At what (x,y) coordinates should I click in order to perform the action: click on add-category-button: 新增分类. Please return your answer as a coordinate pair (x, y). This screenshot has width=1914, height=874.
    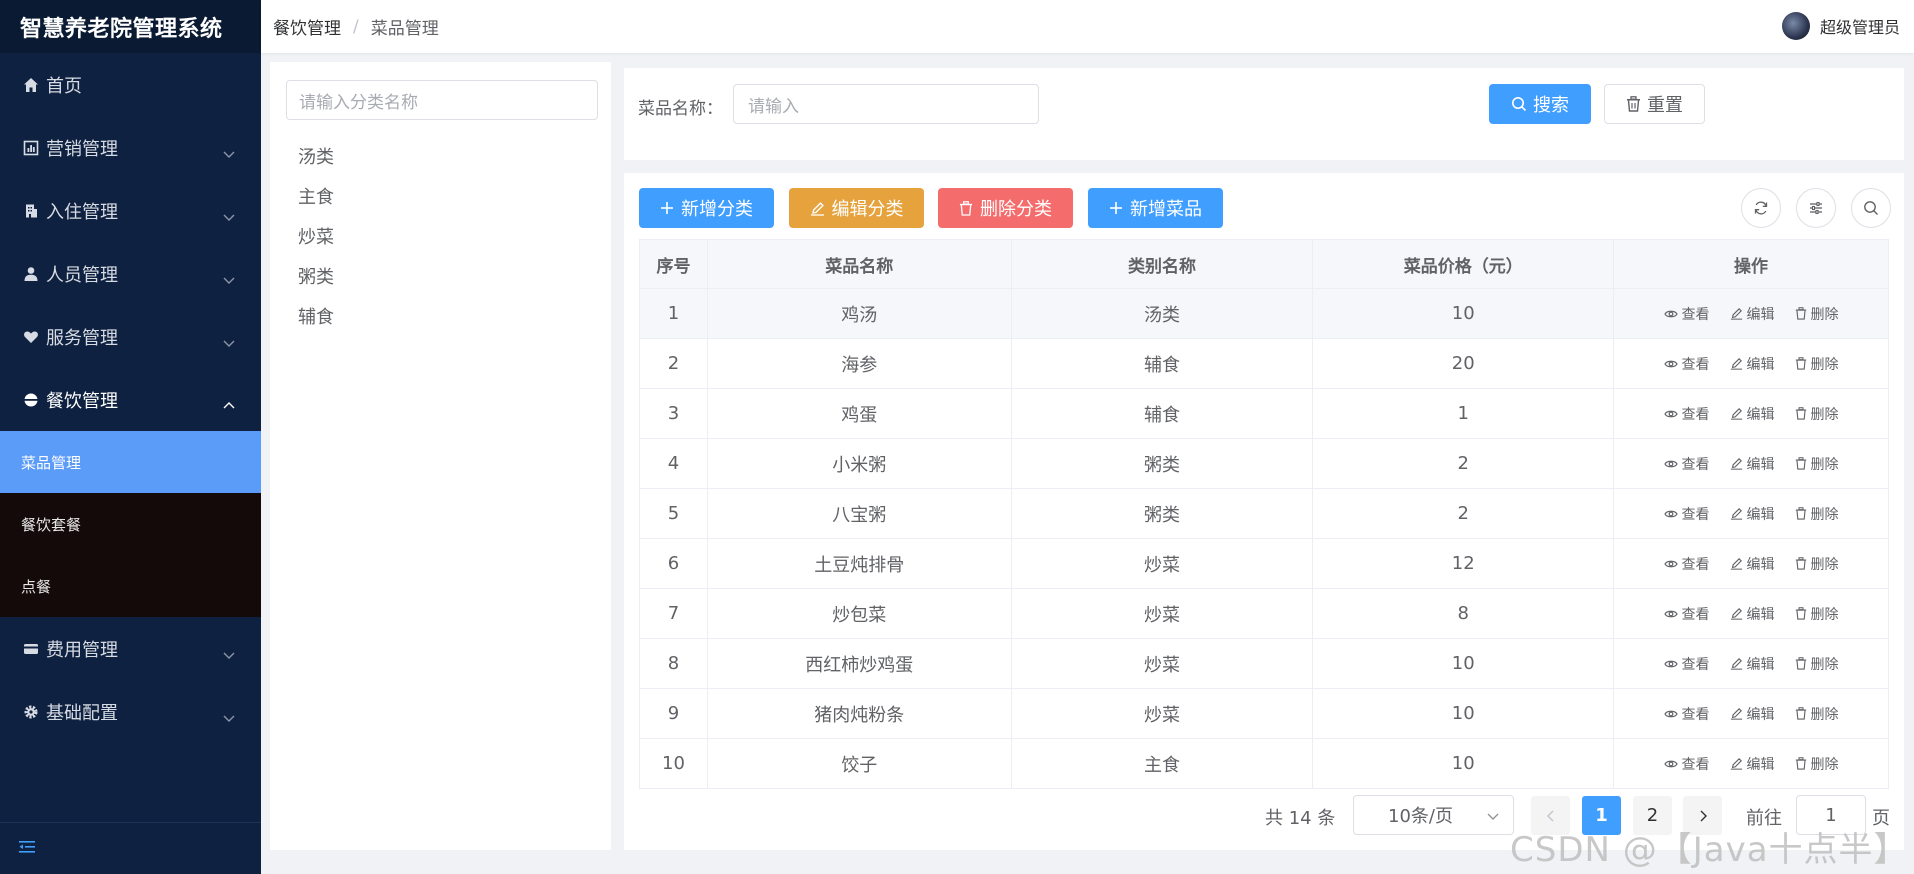
    Looking at the image, I should click on (706, 208).